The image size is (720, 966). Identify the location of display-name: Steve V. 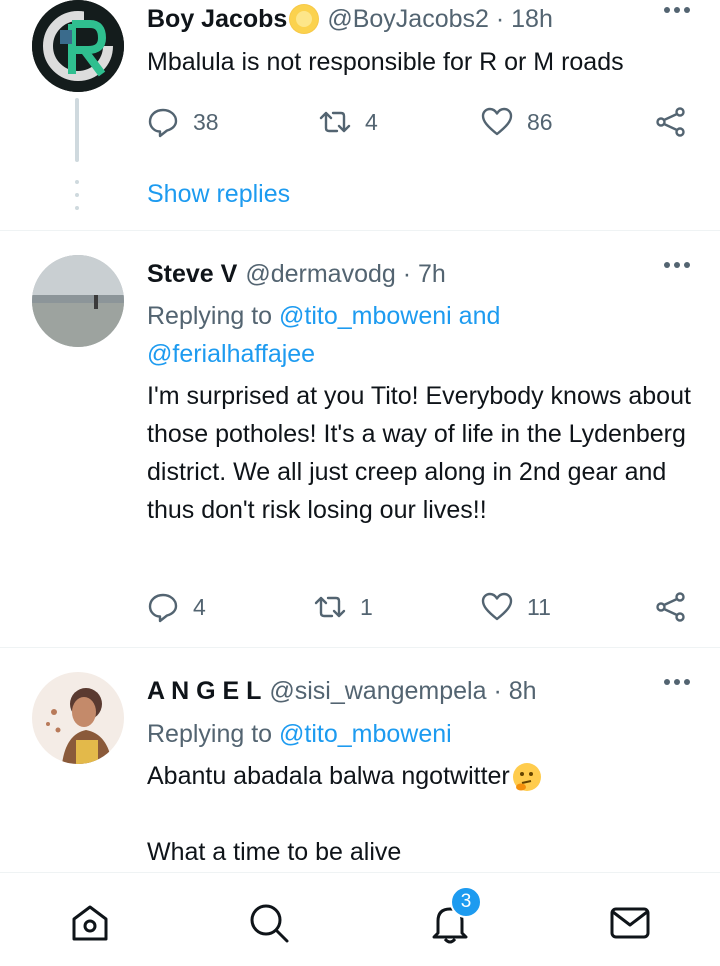
(192, 274).